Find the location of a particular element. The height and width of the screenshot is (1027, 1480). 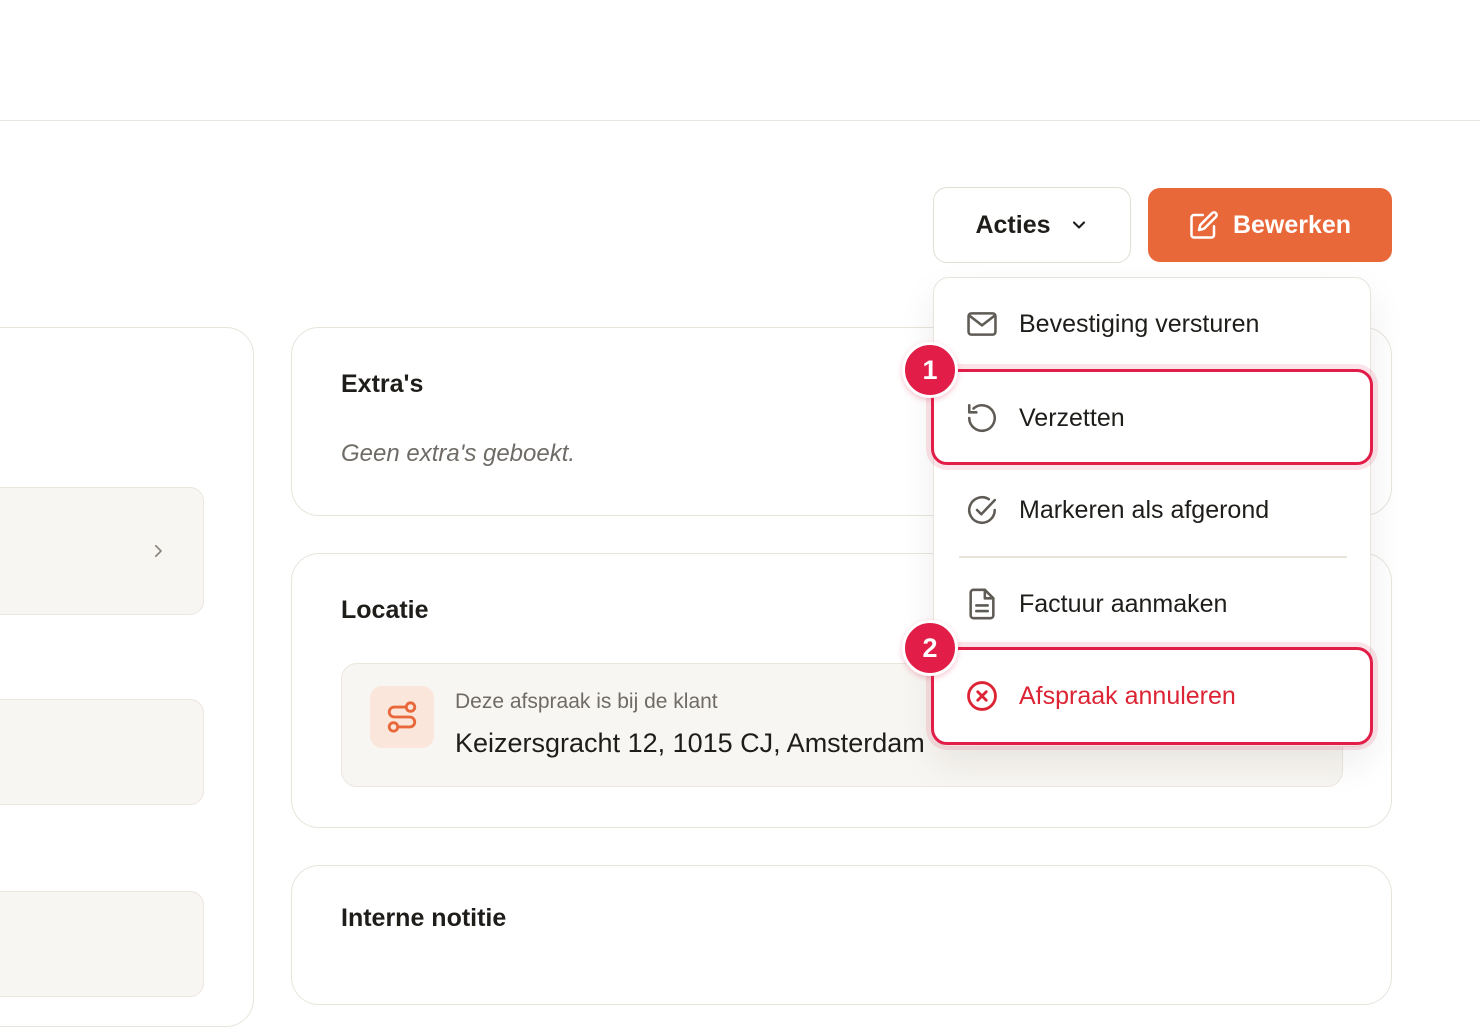

location-address: Keizersgracht 12, 1015 CJ, Amsterdam is located at coordinates (690, 743).